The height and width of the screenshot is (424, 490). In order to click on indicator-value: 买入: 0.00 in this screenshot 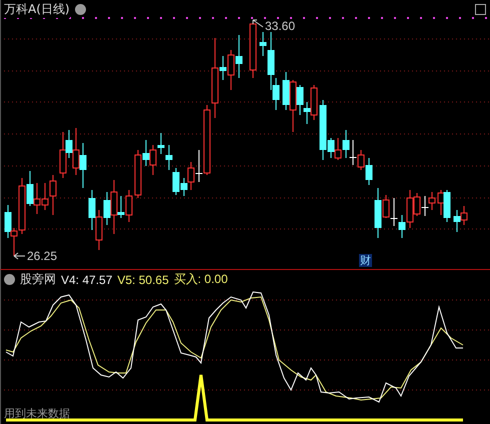, I will do `click(201, 279)`.